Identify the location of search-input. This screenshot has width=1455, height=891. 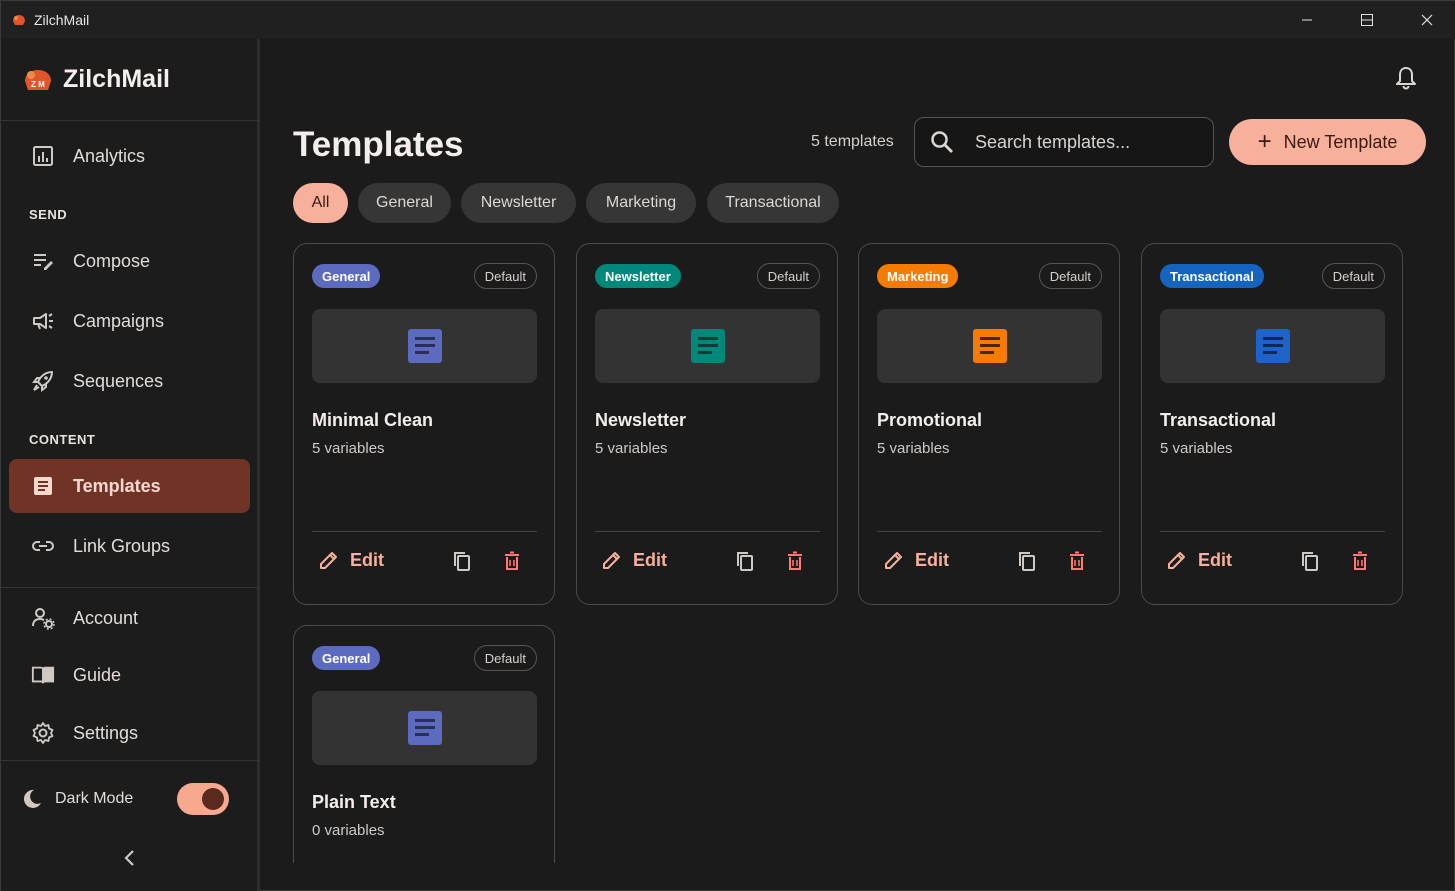
(1085, 142).